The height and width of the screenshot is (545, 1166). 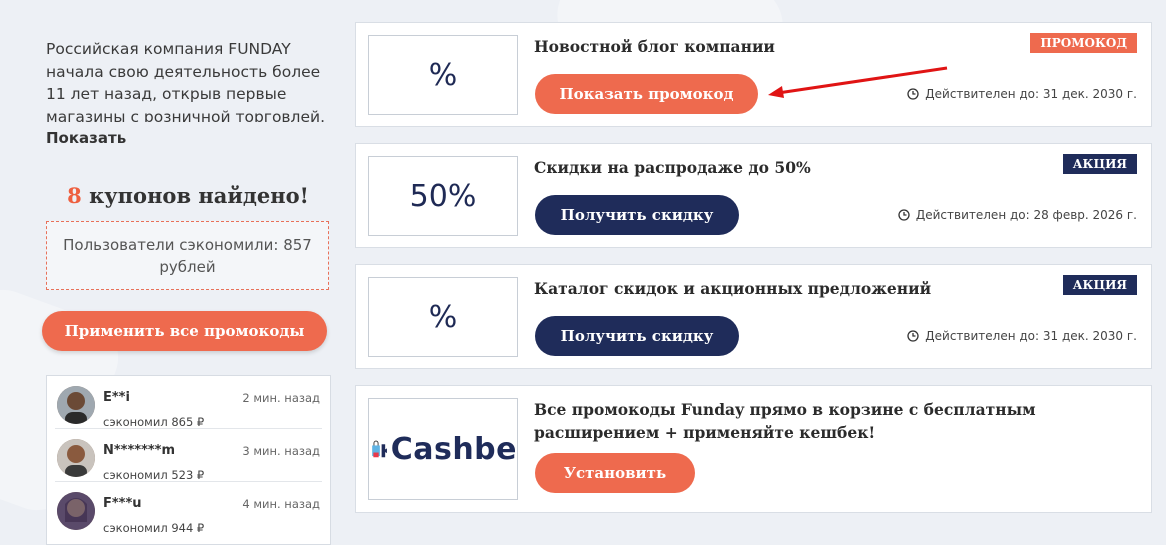 What do you see at coordinates (379, 449) in the screenshot?
I see `shopping-bag-icon` at bounding box center [379, 449].